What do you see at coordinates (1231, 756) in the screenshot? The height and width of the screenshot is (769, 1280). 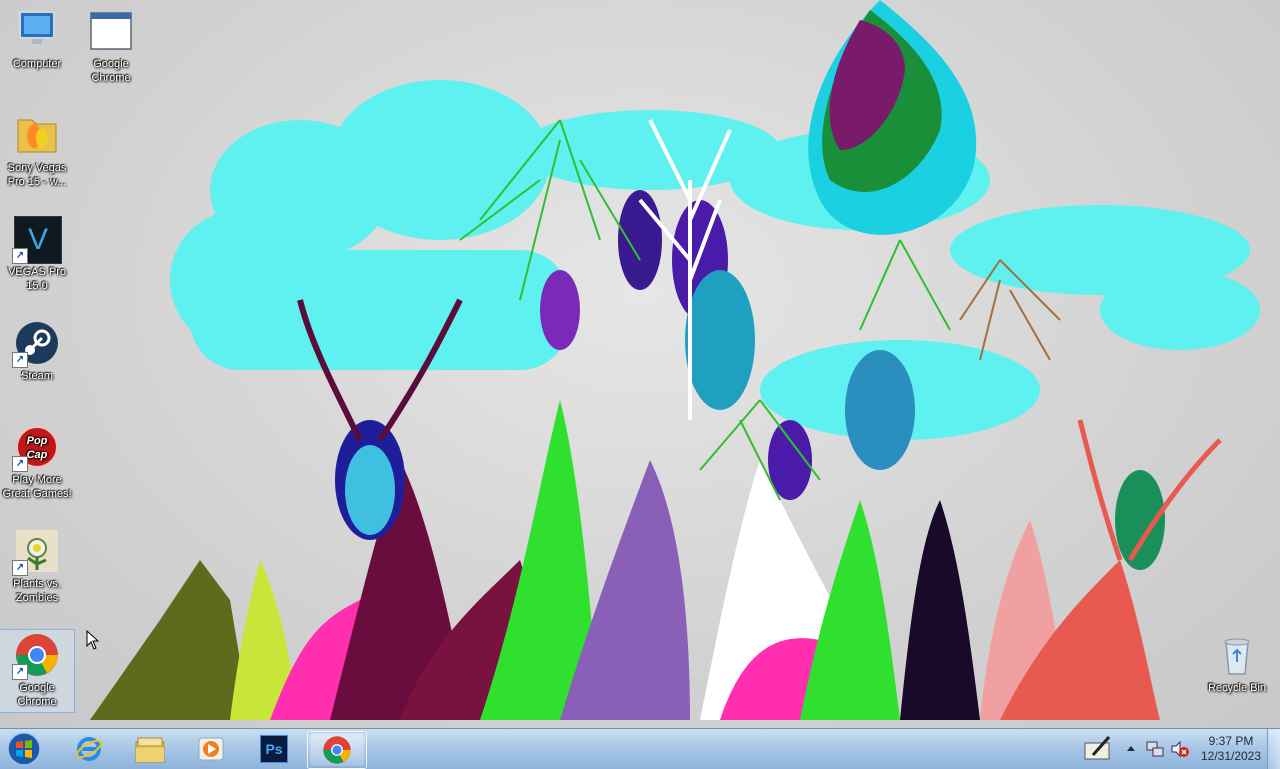 I see `clock-date: 12/31/2023` at bounding box center [1231, 756].